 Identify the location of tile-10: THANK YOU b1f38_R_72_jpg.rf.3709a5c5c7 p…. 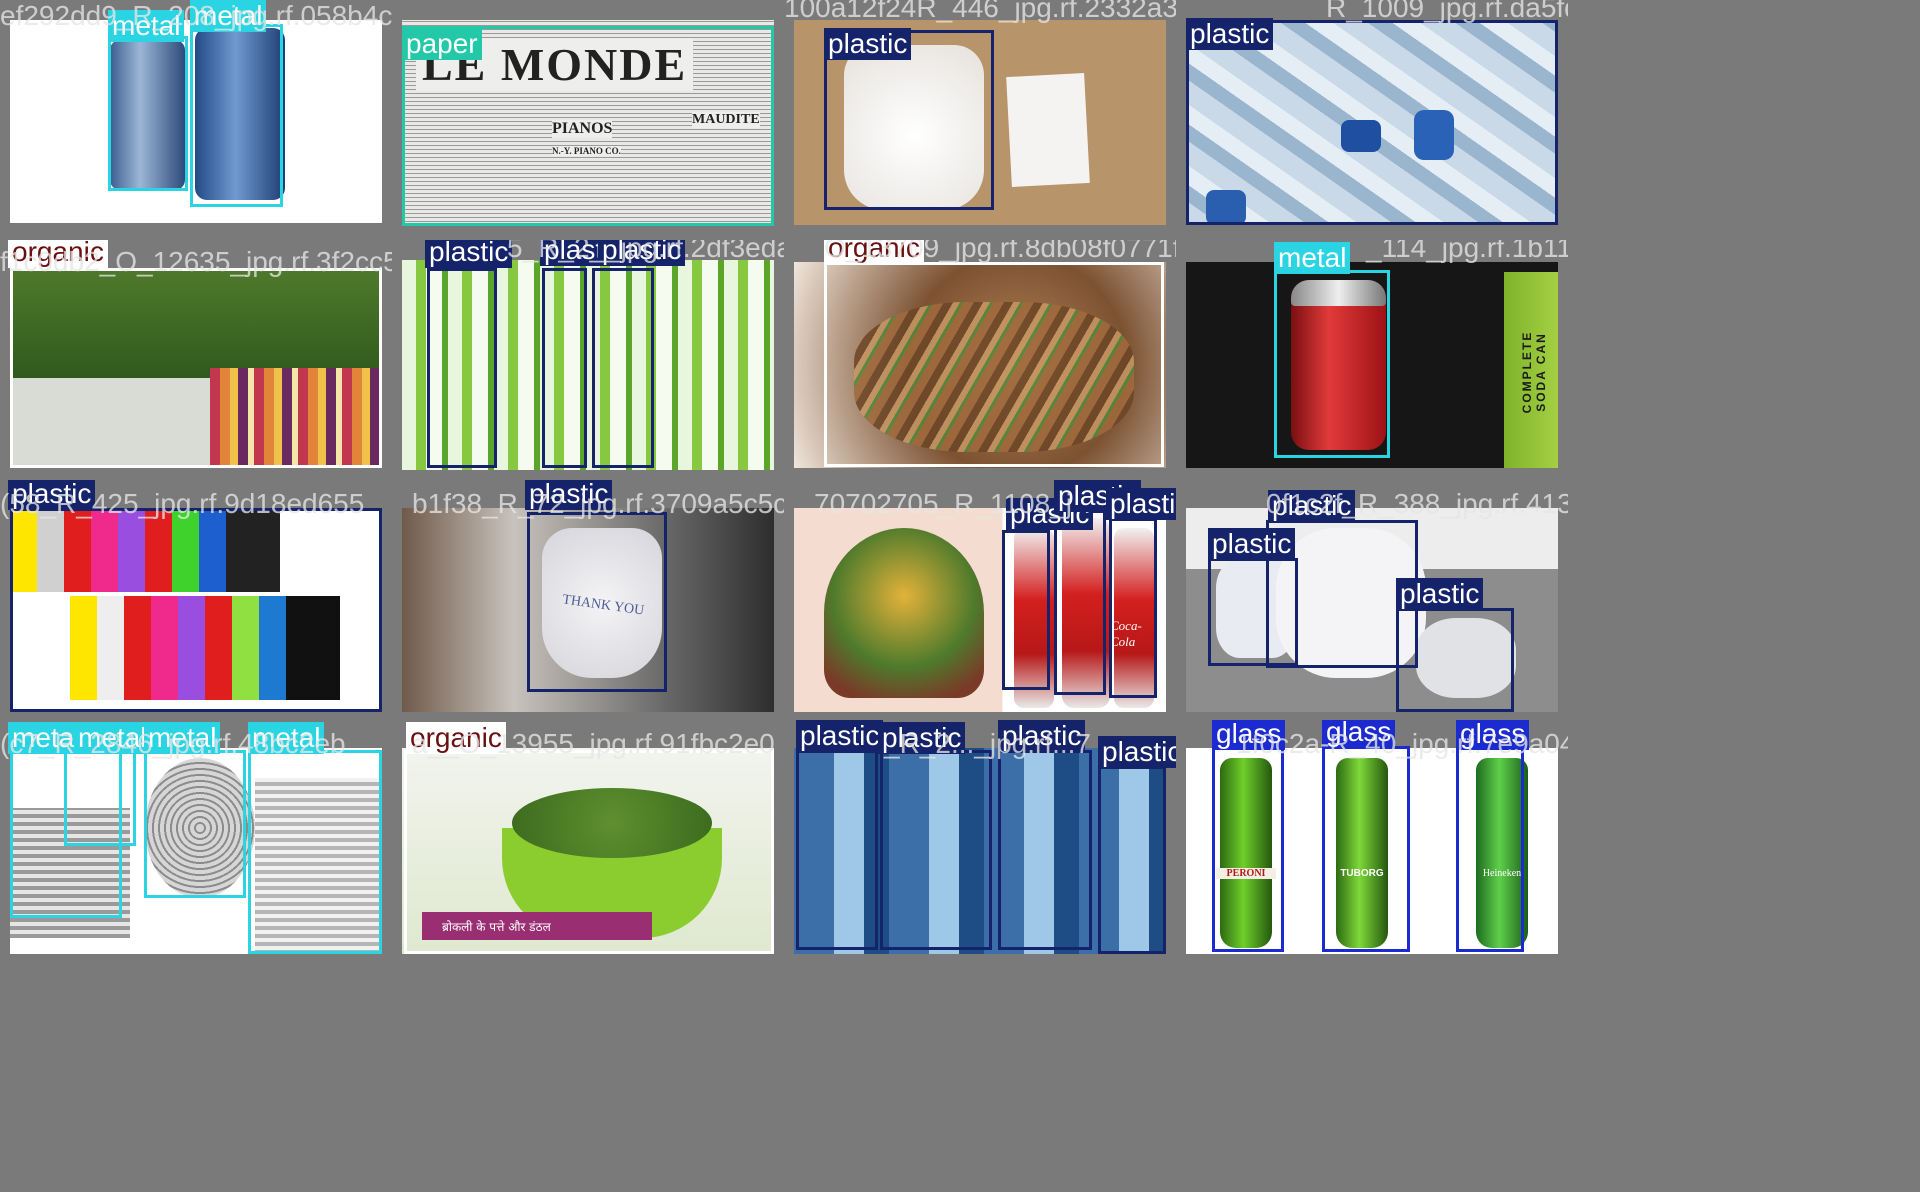
(588, 600).